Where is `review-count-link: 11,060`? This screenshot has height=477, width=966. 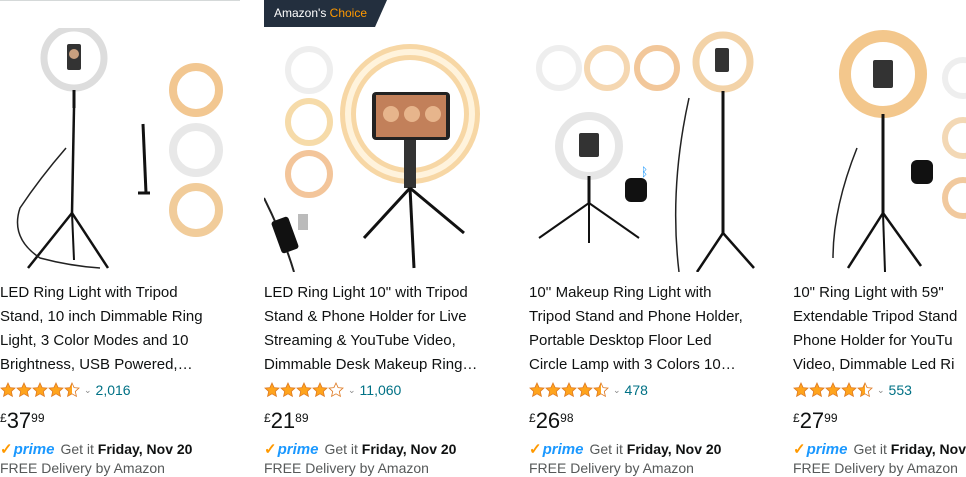
review-count-link: 11,060 is located at coordinates (381, 390).